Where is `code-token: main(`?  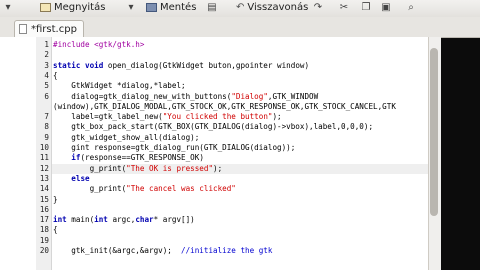 code-token: main( is located at coordinates (80, 220).